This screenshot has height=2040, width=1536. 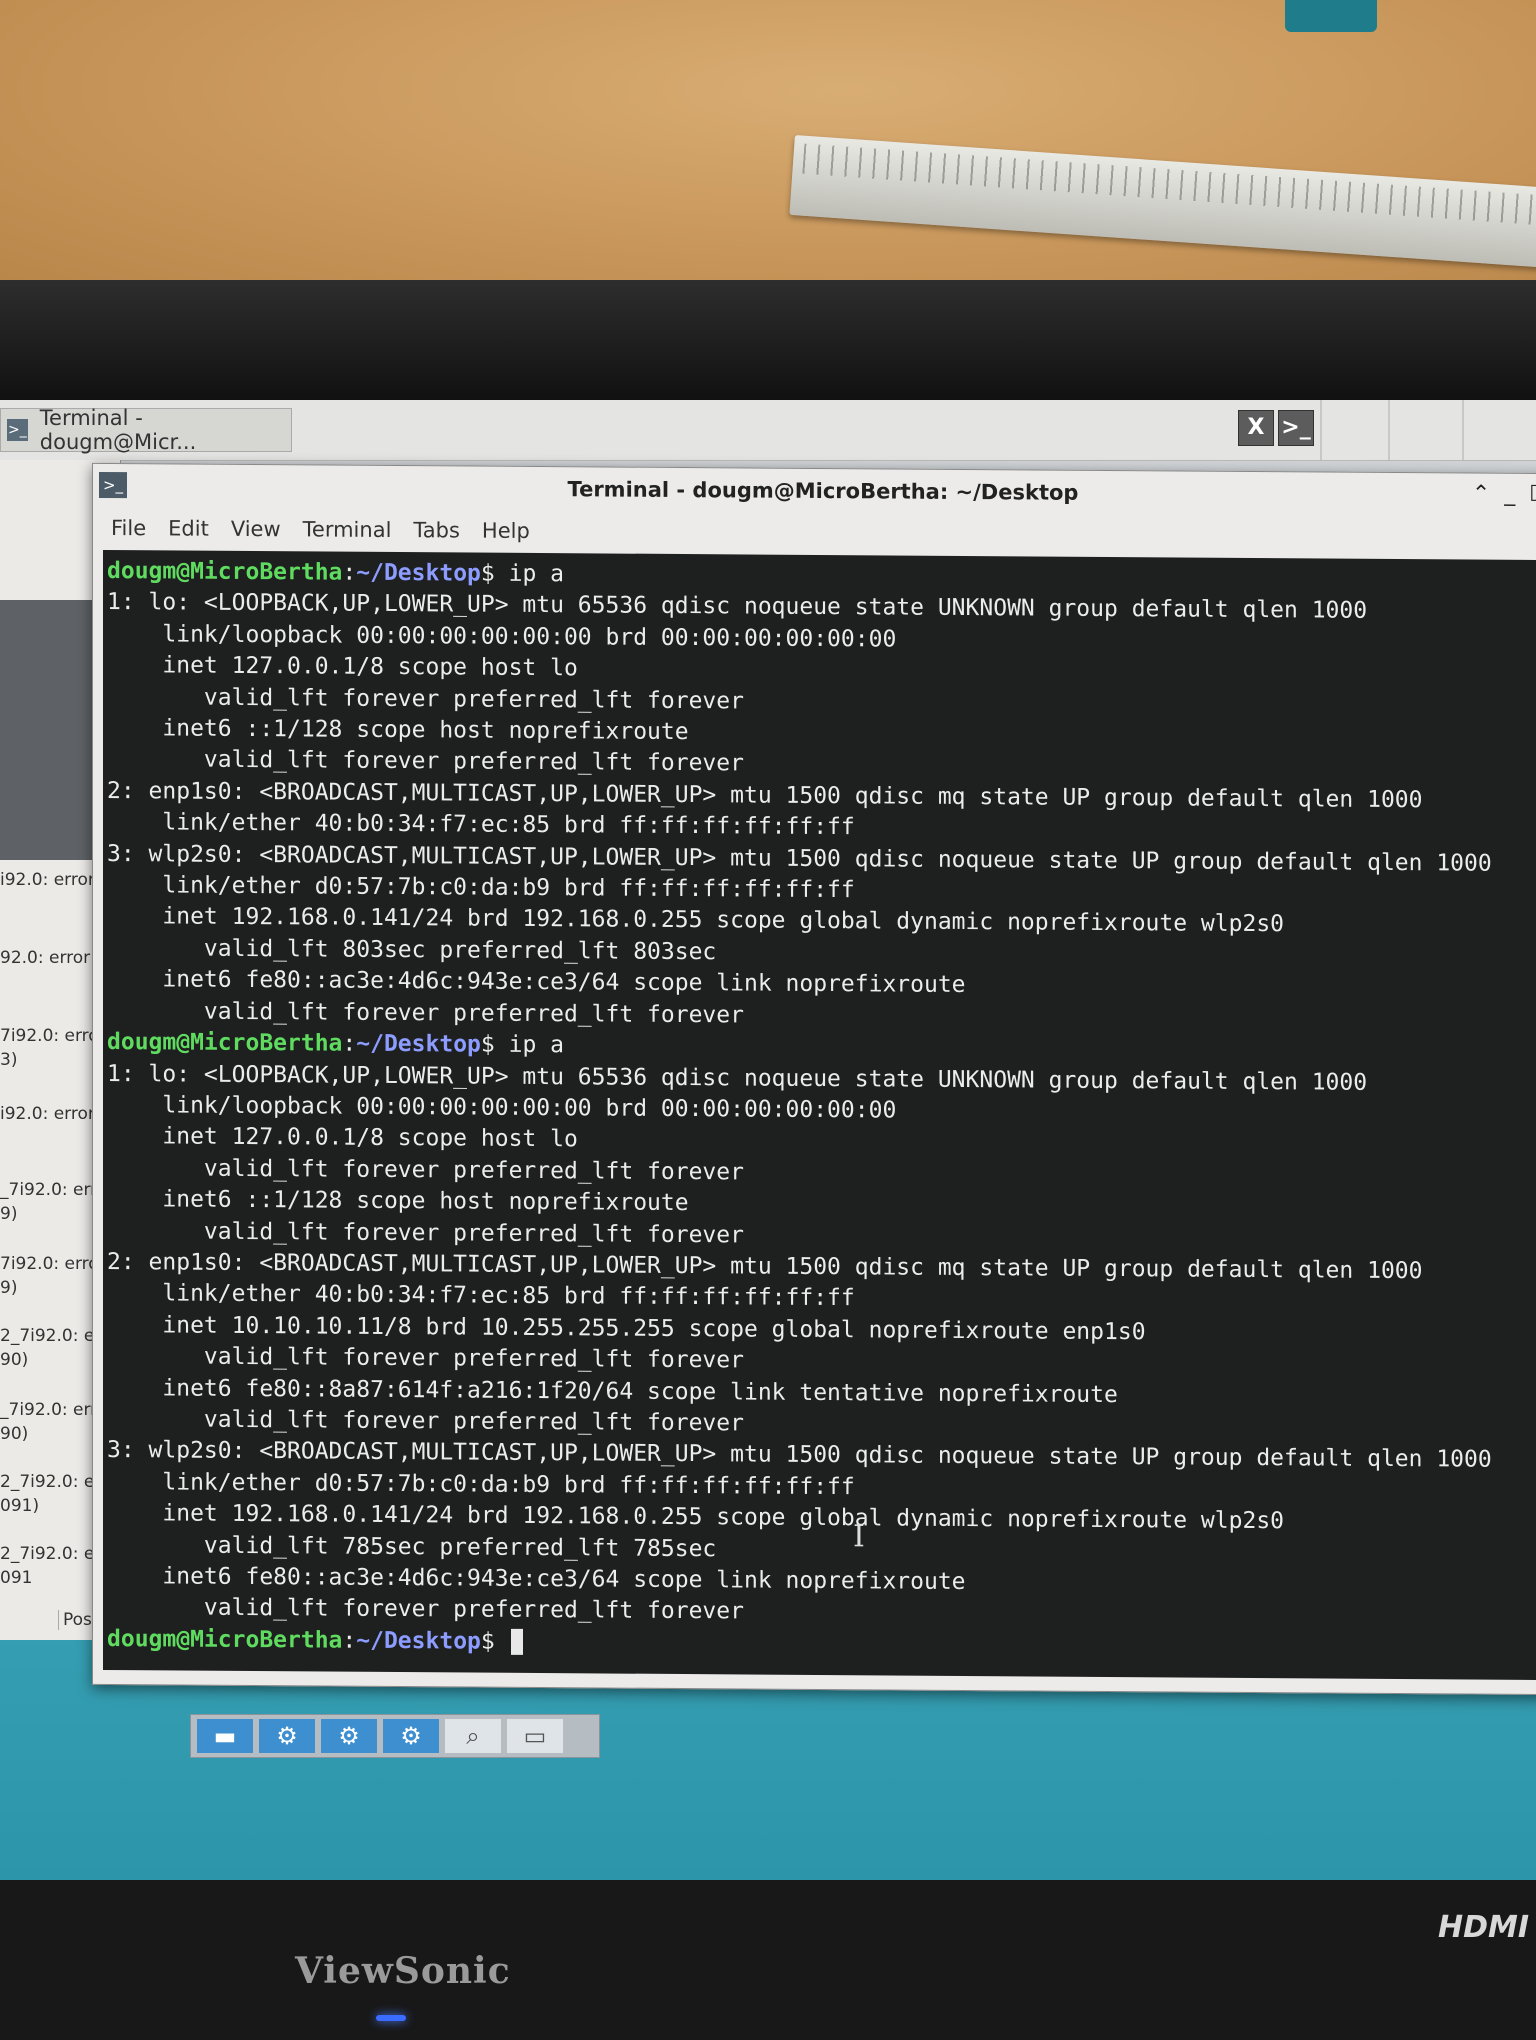 What do you see at coordinates (20, 1506) in the screenshot?
I see `log-line: 091)` at bounding box center [20, 1506].